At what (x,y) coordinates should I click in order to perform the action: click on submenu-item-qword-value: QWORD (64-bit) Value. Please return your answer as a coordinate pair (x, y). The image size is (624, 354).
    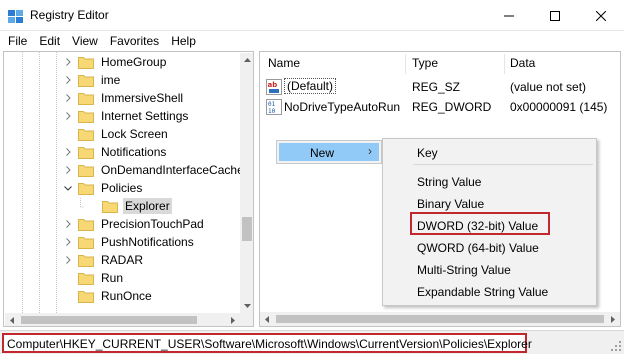
    Looking at the image, I should click on (478, 248).